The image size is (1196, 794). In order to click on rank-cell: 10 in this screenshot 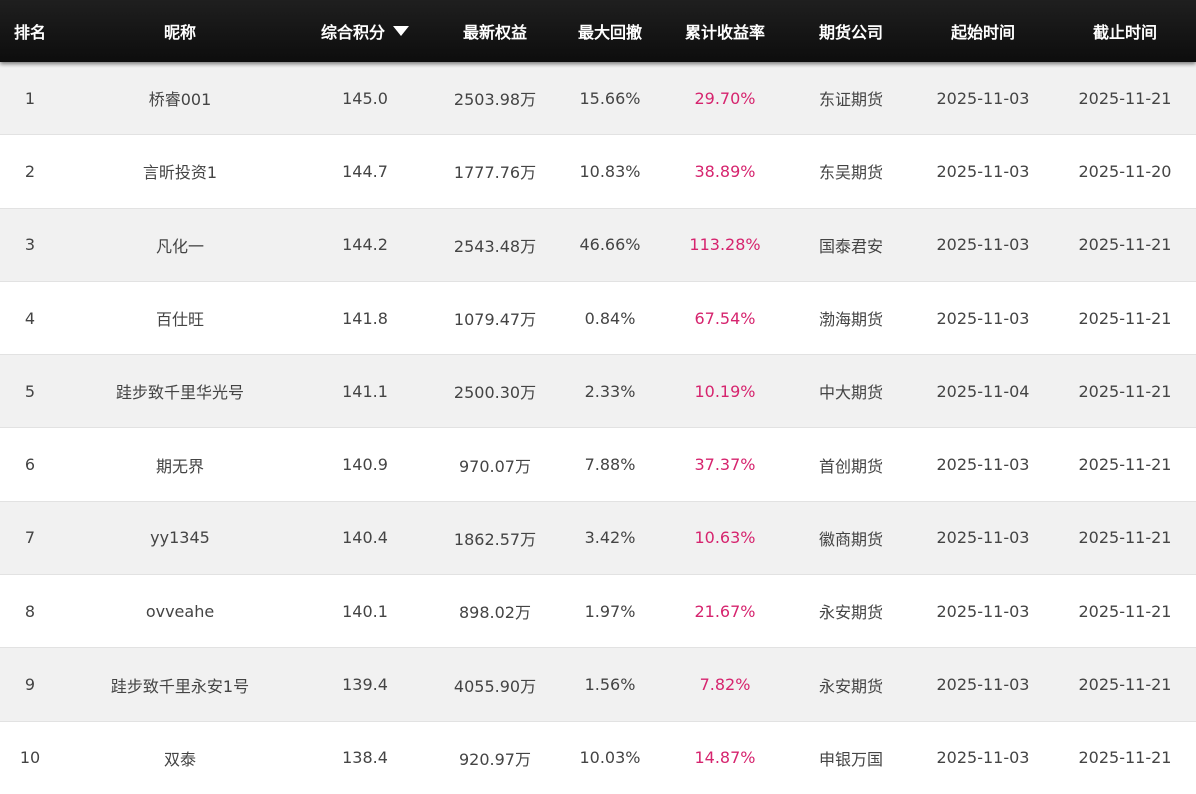, I will do `click(30, 758)`.